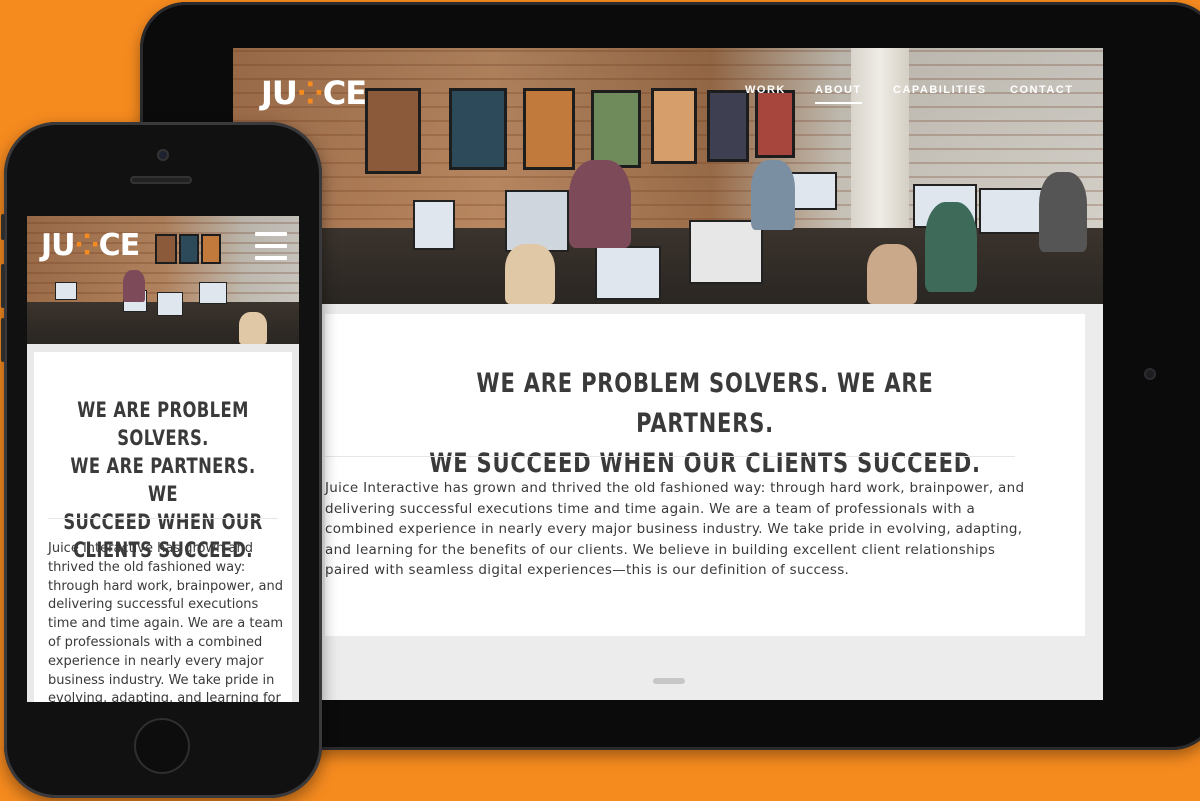 The height and width of the screenshot is (801, 1200). I want to click on phone-juice-logo: JU⁘CE, so click(90, 245).